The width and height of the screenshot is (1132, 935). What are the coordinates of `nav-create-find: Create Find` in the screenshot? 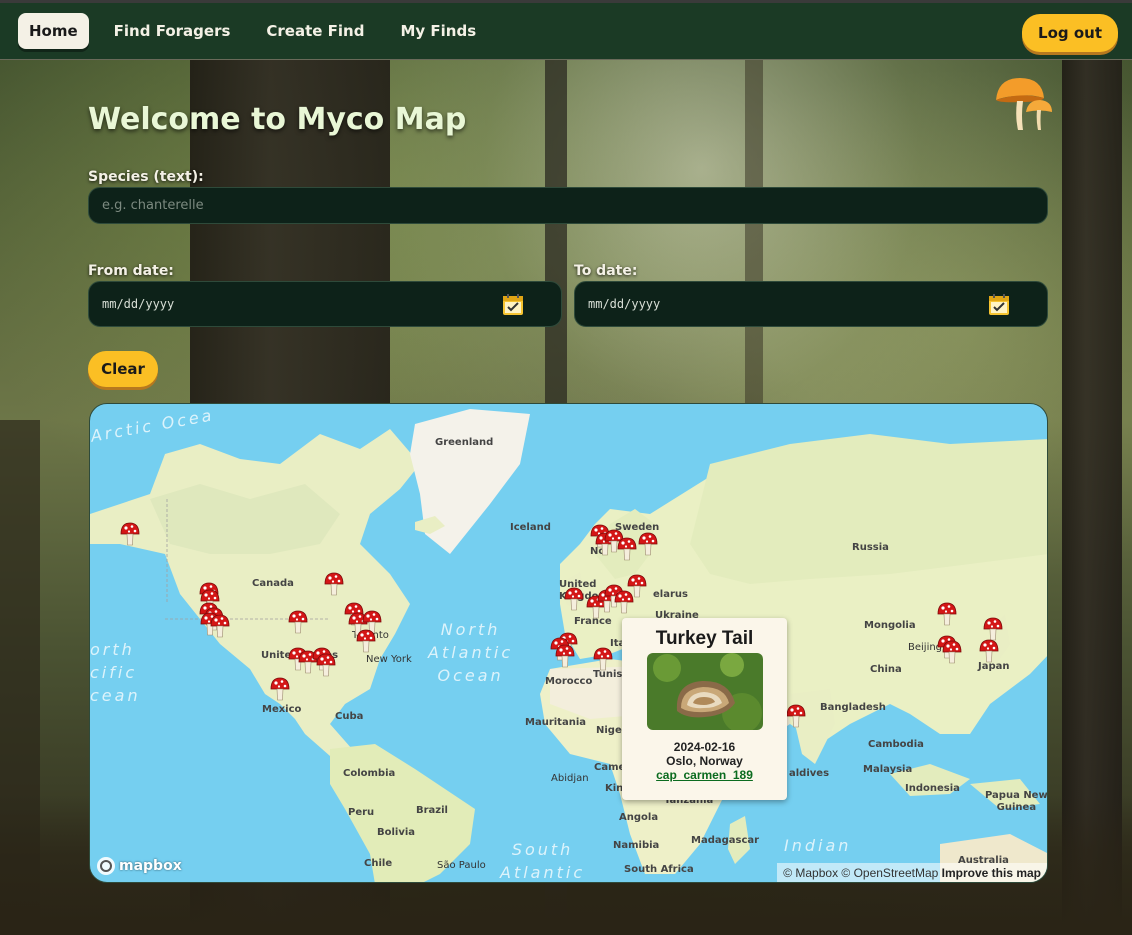 It's located at (315, 31).